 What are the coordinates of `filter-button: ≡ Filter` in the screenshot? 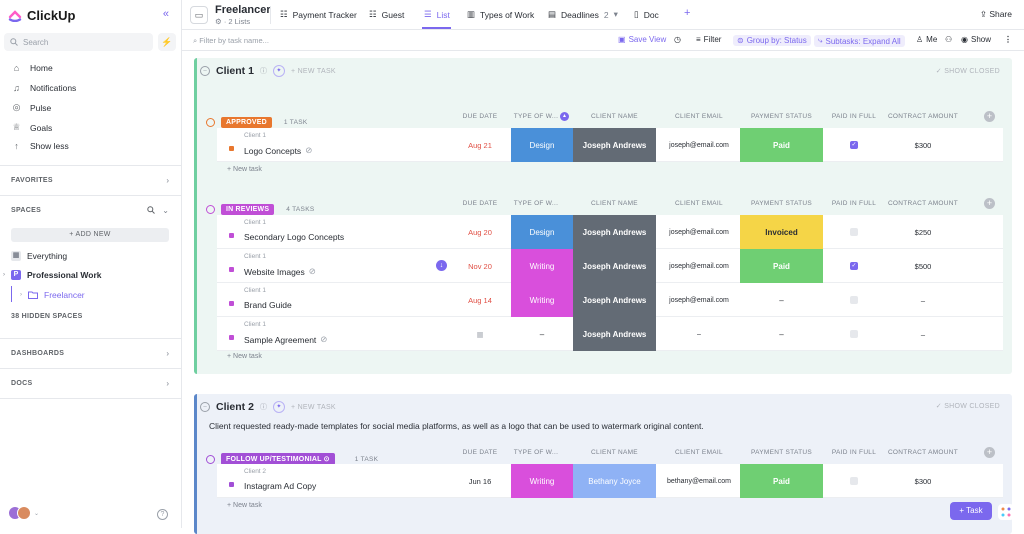 It's located at (708, 39).